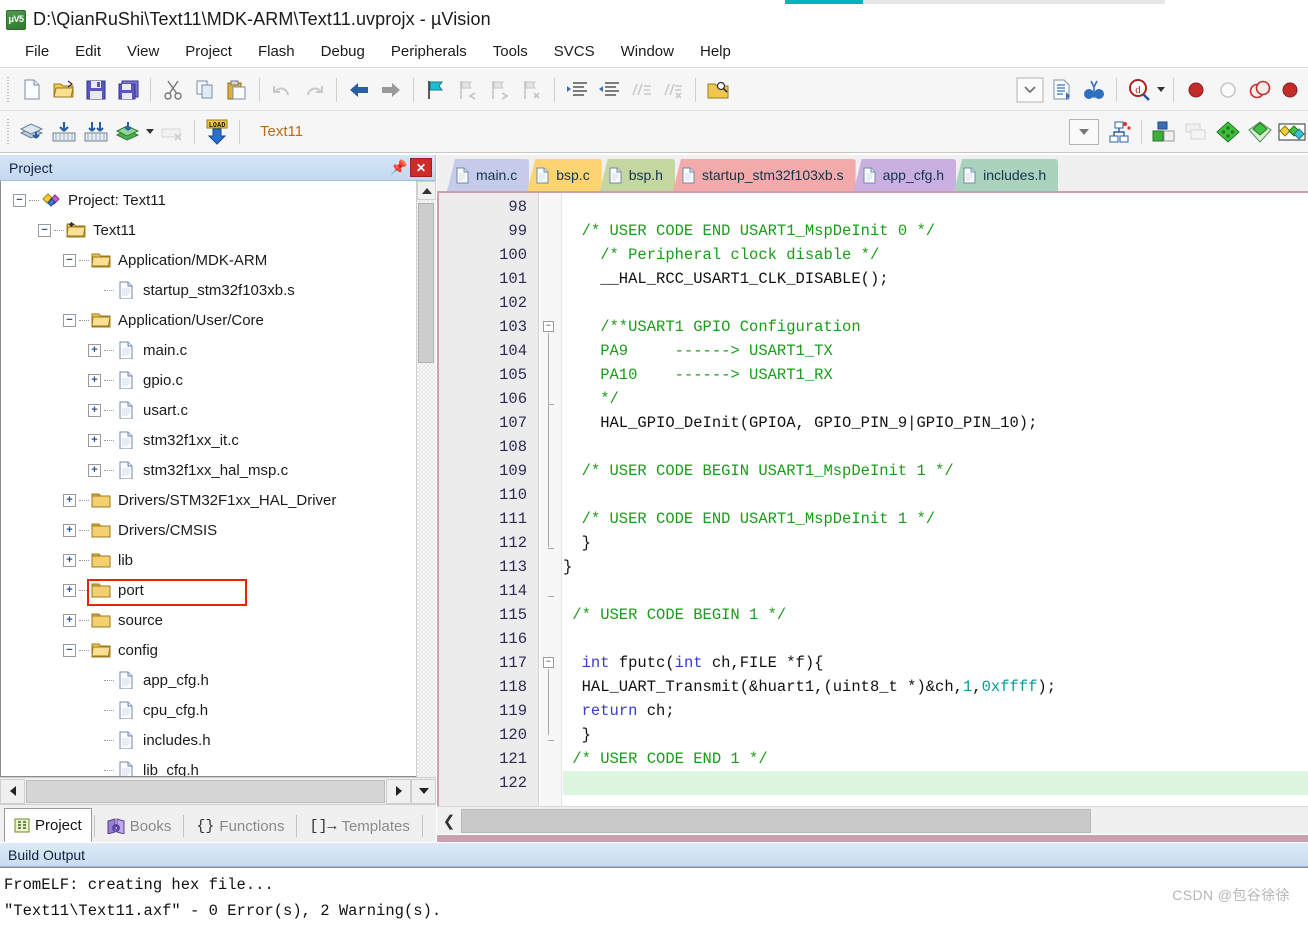 The height and width of the screenshot is (927, 1308). Describe the element at coordinates (426, 479) in the screenshot. I see `project-tree-vscrollbar` at that location.